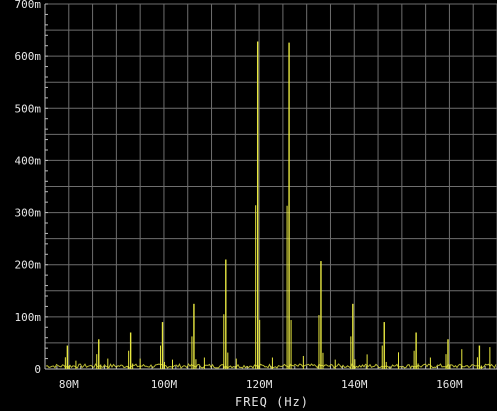 The image size is (497, 411). Describe the element at coordinates (69, 384) in the screenshot. I see `x-tick-label: 80M` at that location.